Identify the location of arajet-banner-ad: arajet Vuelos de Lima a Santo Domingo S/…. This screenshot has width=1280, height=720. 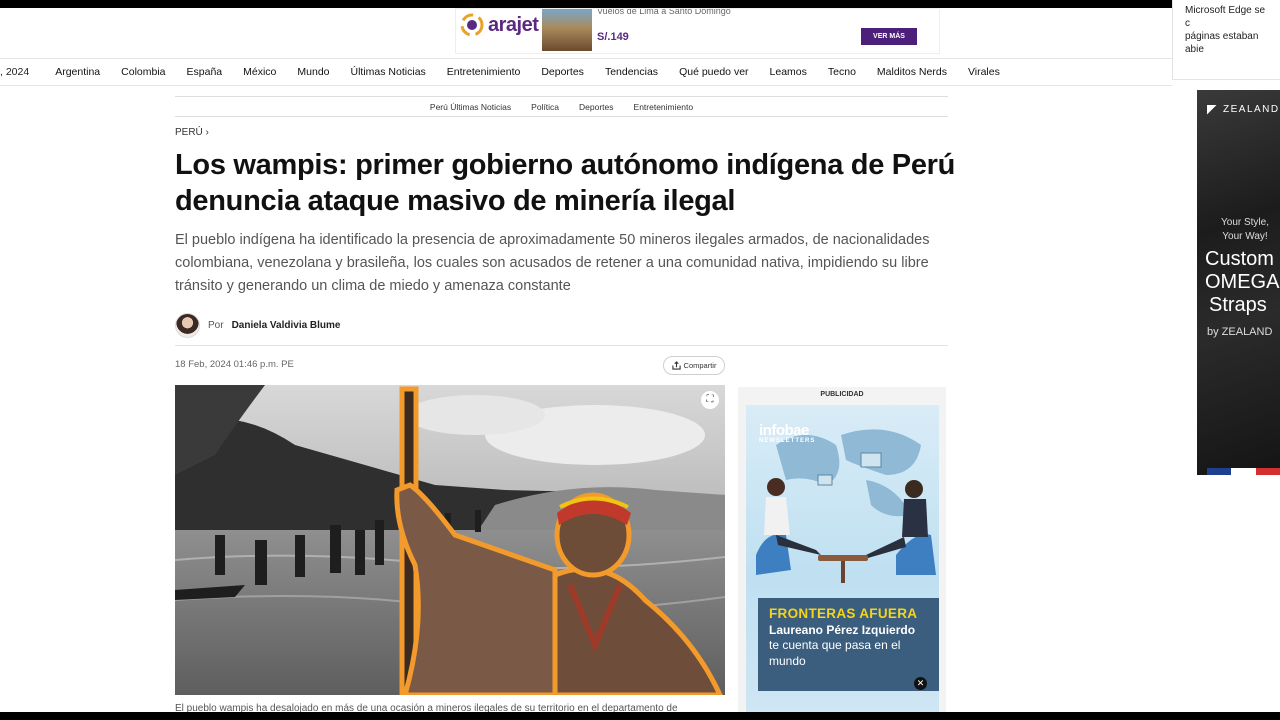
(697, 31).